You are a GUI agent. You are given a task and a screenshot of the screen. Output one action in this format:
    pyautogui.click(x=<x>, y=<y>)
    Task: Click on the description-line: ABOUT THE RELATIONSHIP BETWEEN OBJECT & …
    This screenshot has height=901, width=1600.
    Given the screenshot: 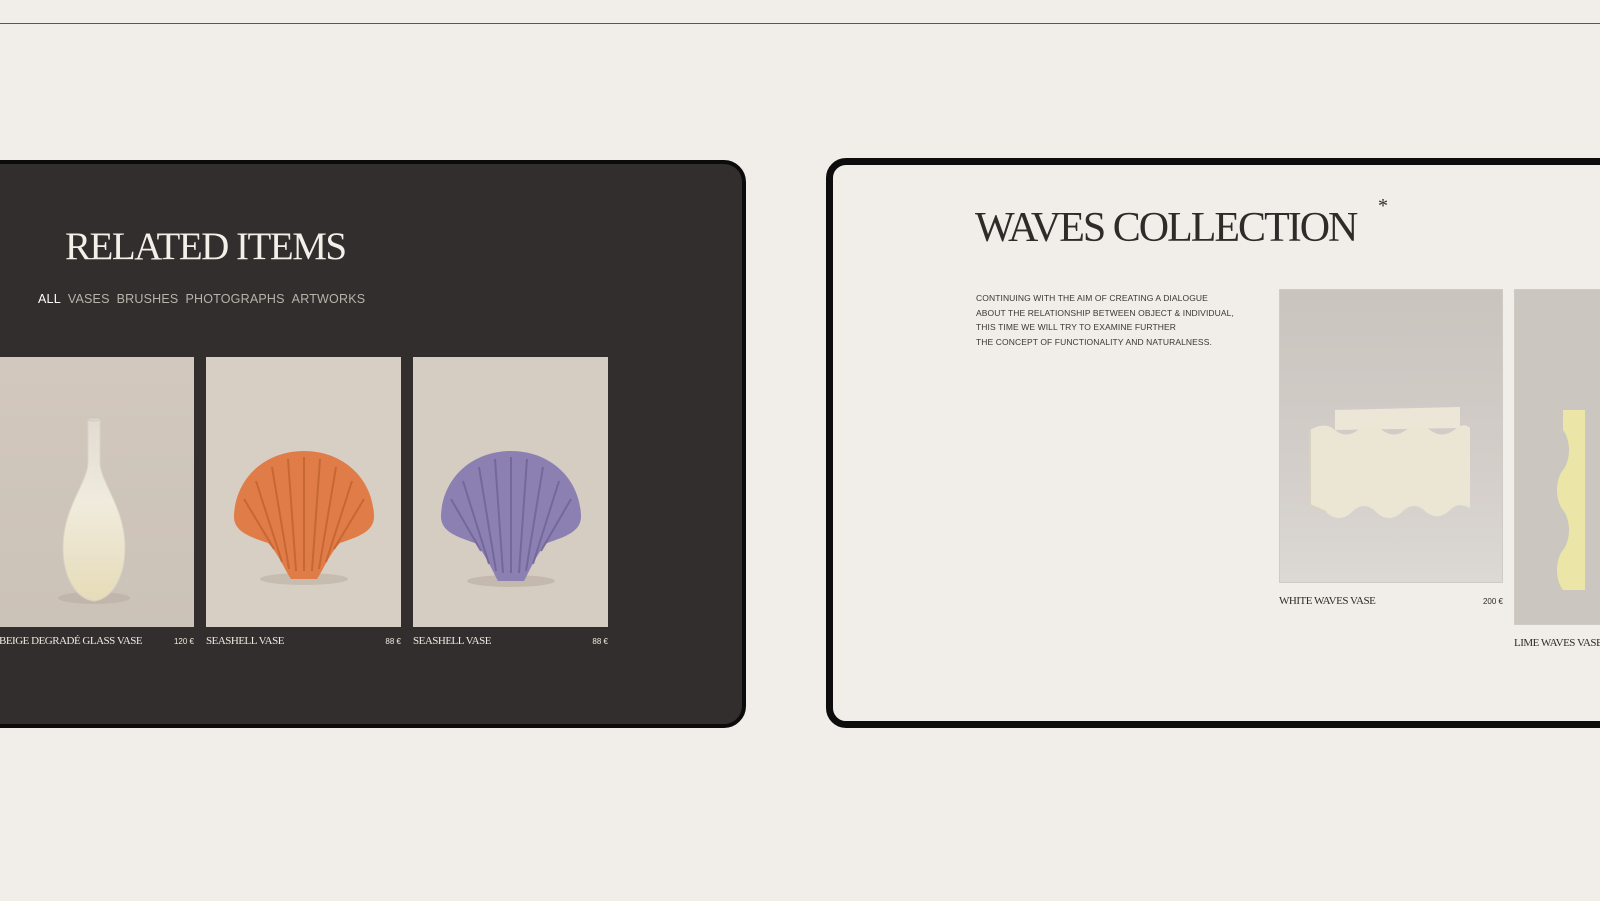 What is the action you would take?
    pyautogui.click(x=1105, y=312)
    